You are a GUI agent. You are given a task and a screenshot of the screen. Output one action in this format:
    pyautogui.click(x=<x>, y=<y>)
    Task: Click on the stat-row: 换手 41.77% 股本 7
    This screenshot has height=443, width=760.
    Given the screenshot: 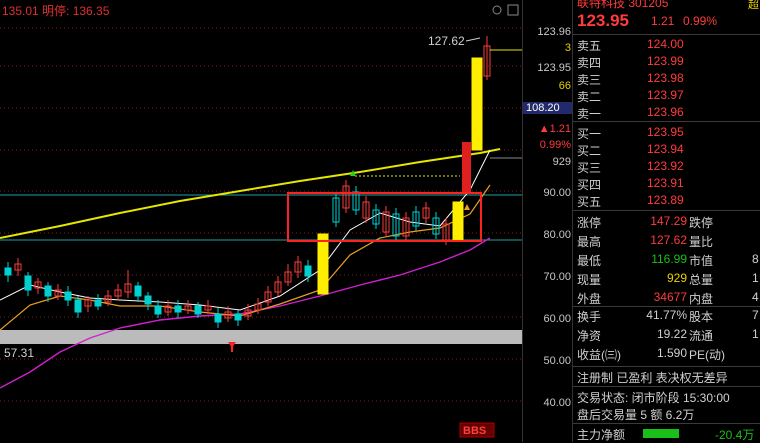 What is the action you would take?
    pyautogui.click(x=668, y=317)
    